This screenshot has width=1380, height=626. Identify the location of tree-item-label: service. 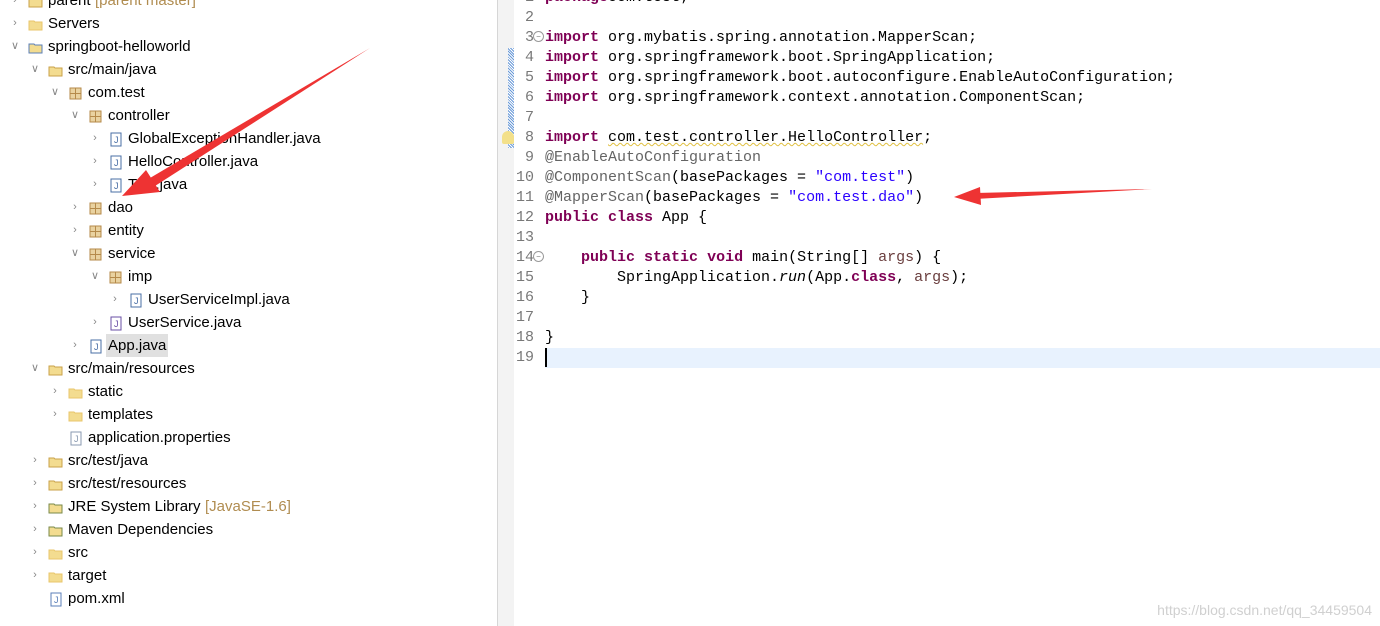
(132, 253).